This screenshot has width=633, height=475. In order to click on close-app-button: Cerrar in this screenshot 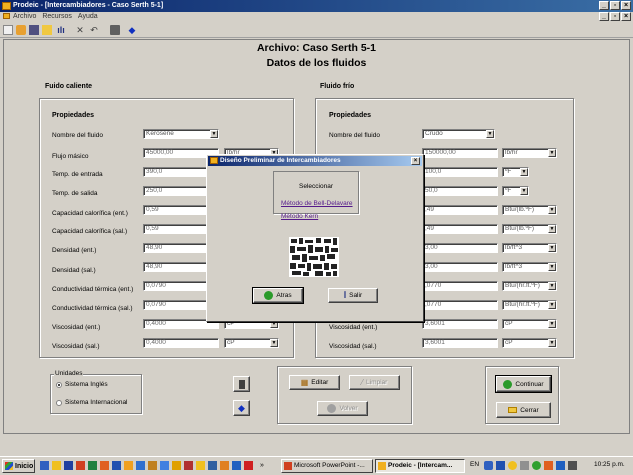, I will do `click(523, 410)`.